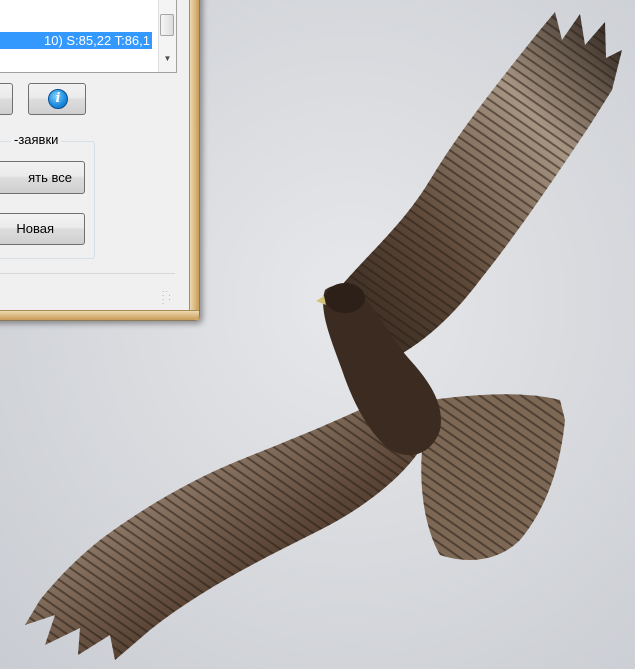 This screenshot has width=635, height=669. What do you see at coordinates (42, 229) in the screenshot?
I see `new-order-button: Новая` at bounding box center [42, 229].